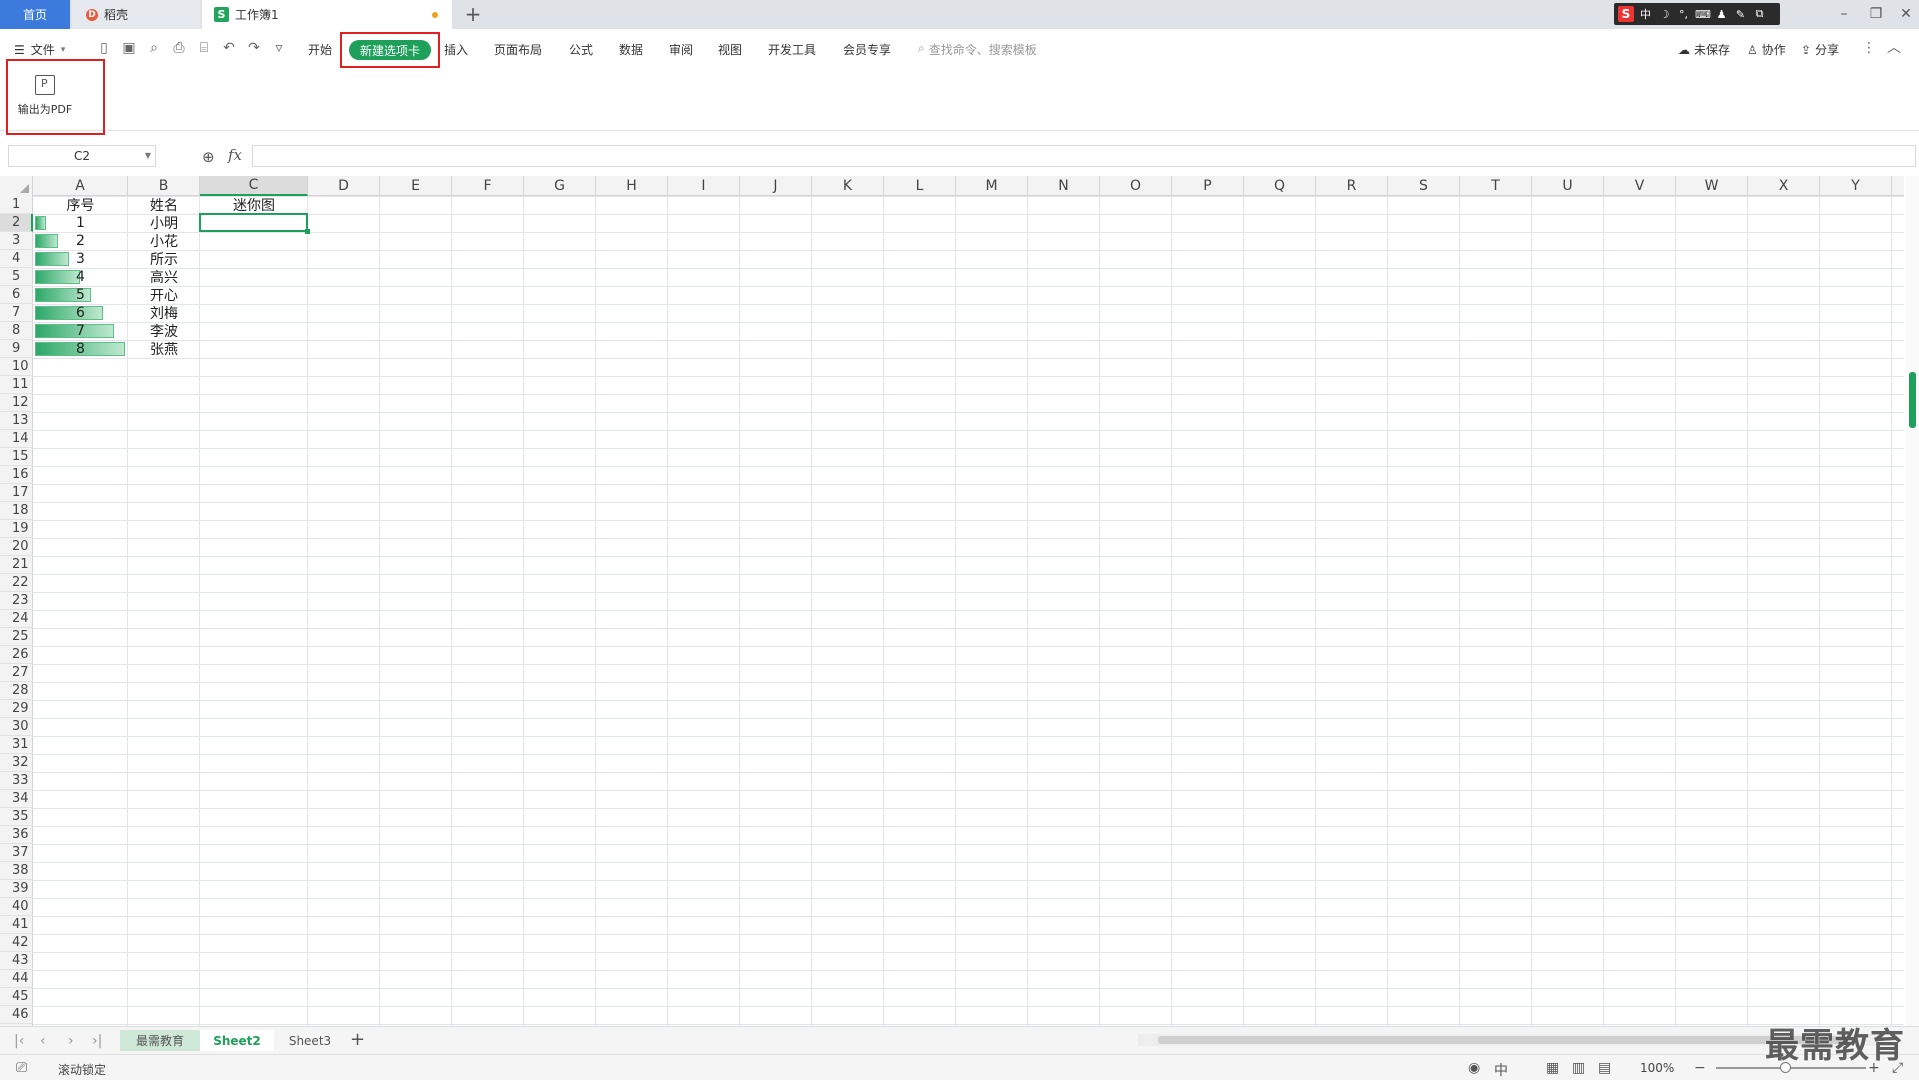  I want to click on header-cell: 序号, so click(80, 205).